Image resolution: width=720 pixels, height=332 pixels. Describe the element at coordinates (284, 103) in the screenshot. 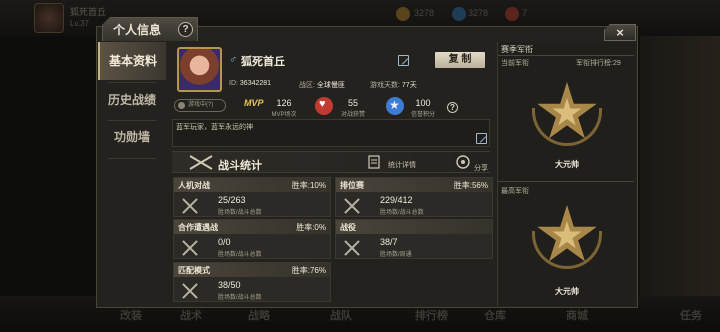

I see `mvp-count: 126` at that location.